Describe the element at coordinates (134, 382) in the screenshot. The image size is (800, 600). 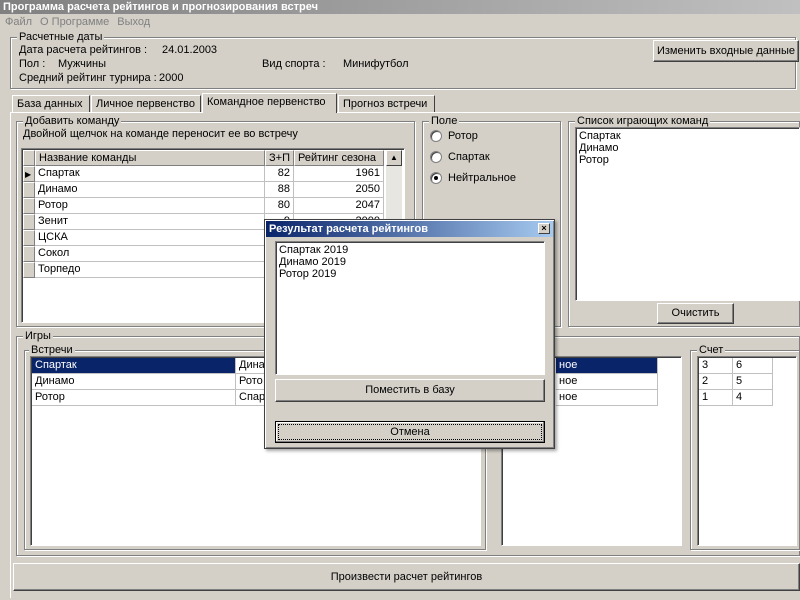
I see `meeting-home-cell: Динамо` at that location.